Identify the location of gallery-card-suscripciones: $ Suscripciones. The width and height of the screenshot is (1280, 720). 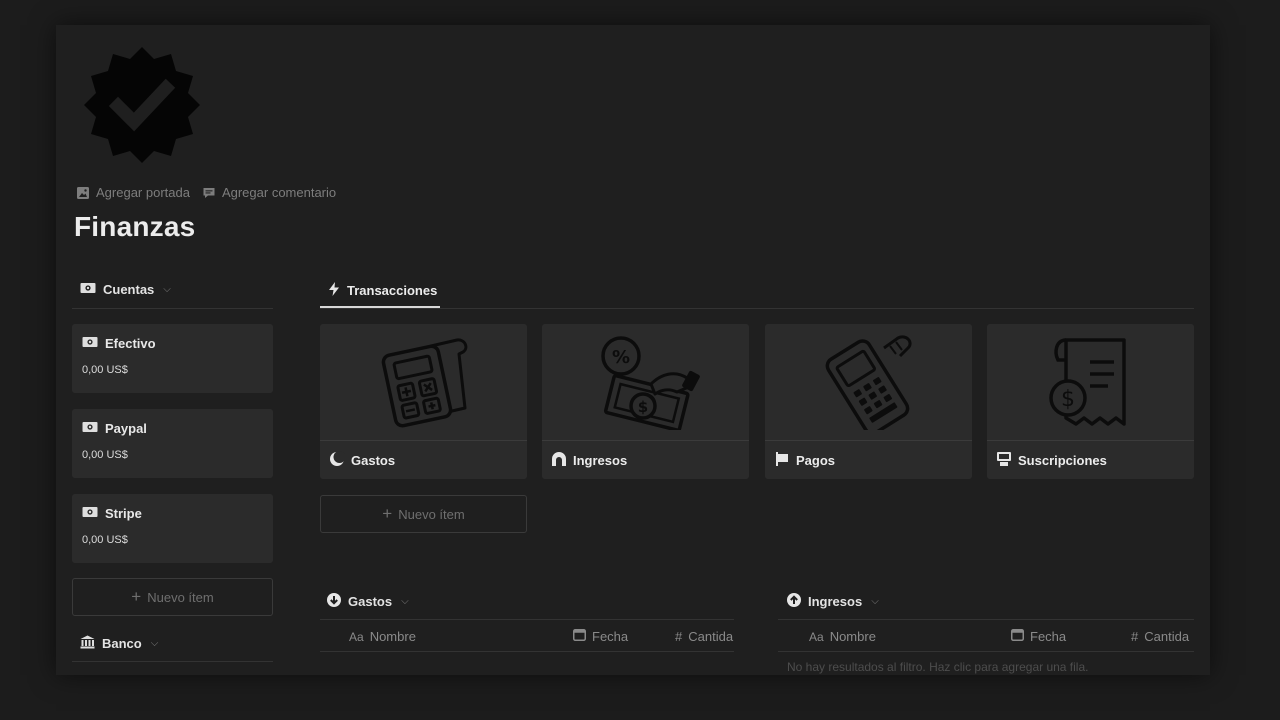
(1090, 401).